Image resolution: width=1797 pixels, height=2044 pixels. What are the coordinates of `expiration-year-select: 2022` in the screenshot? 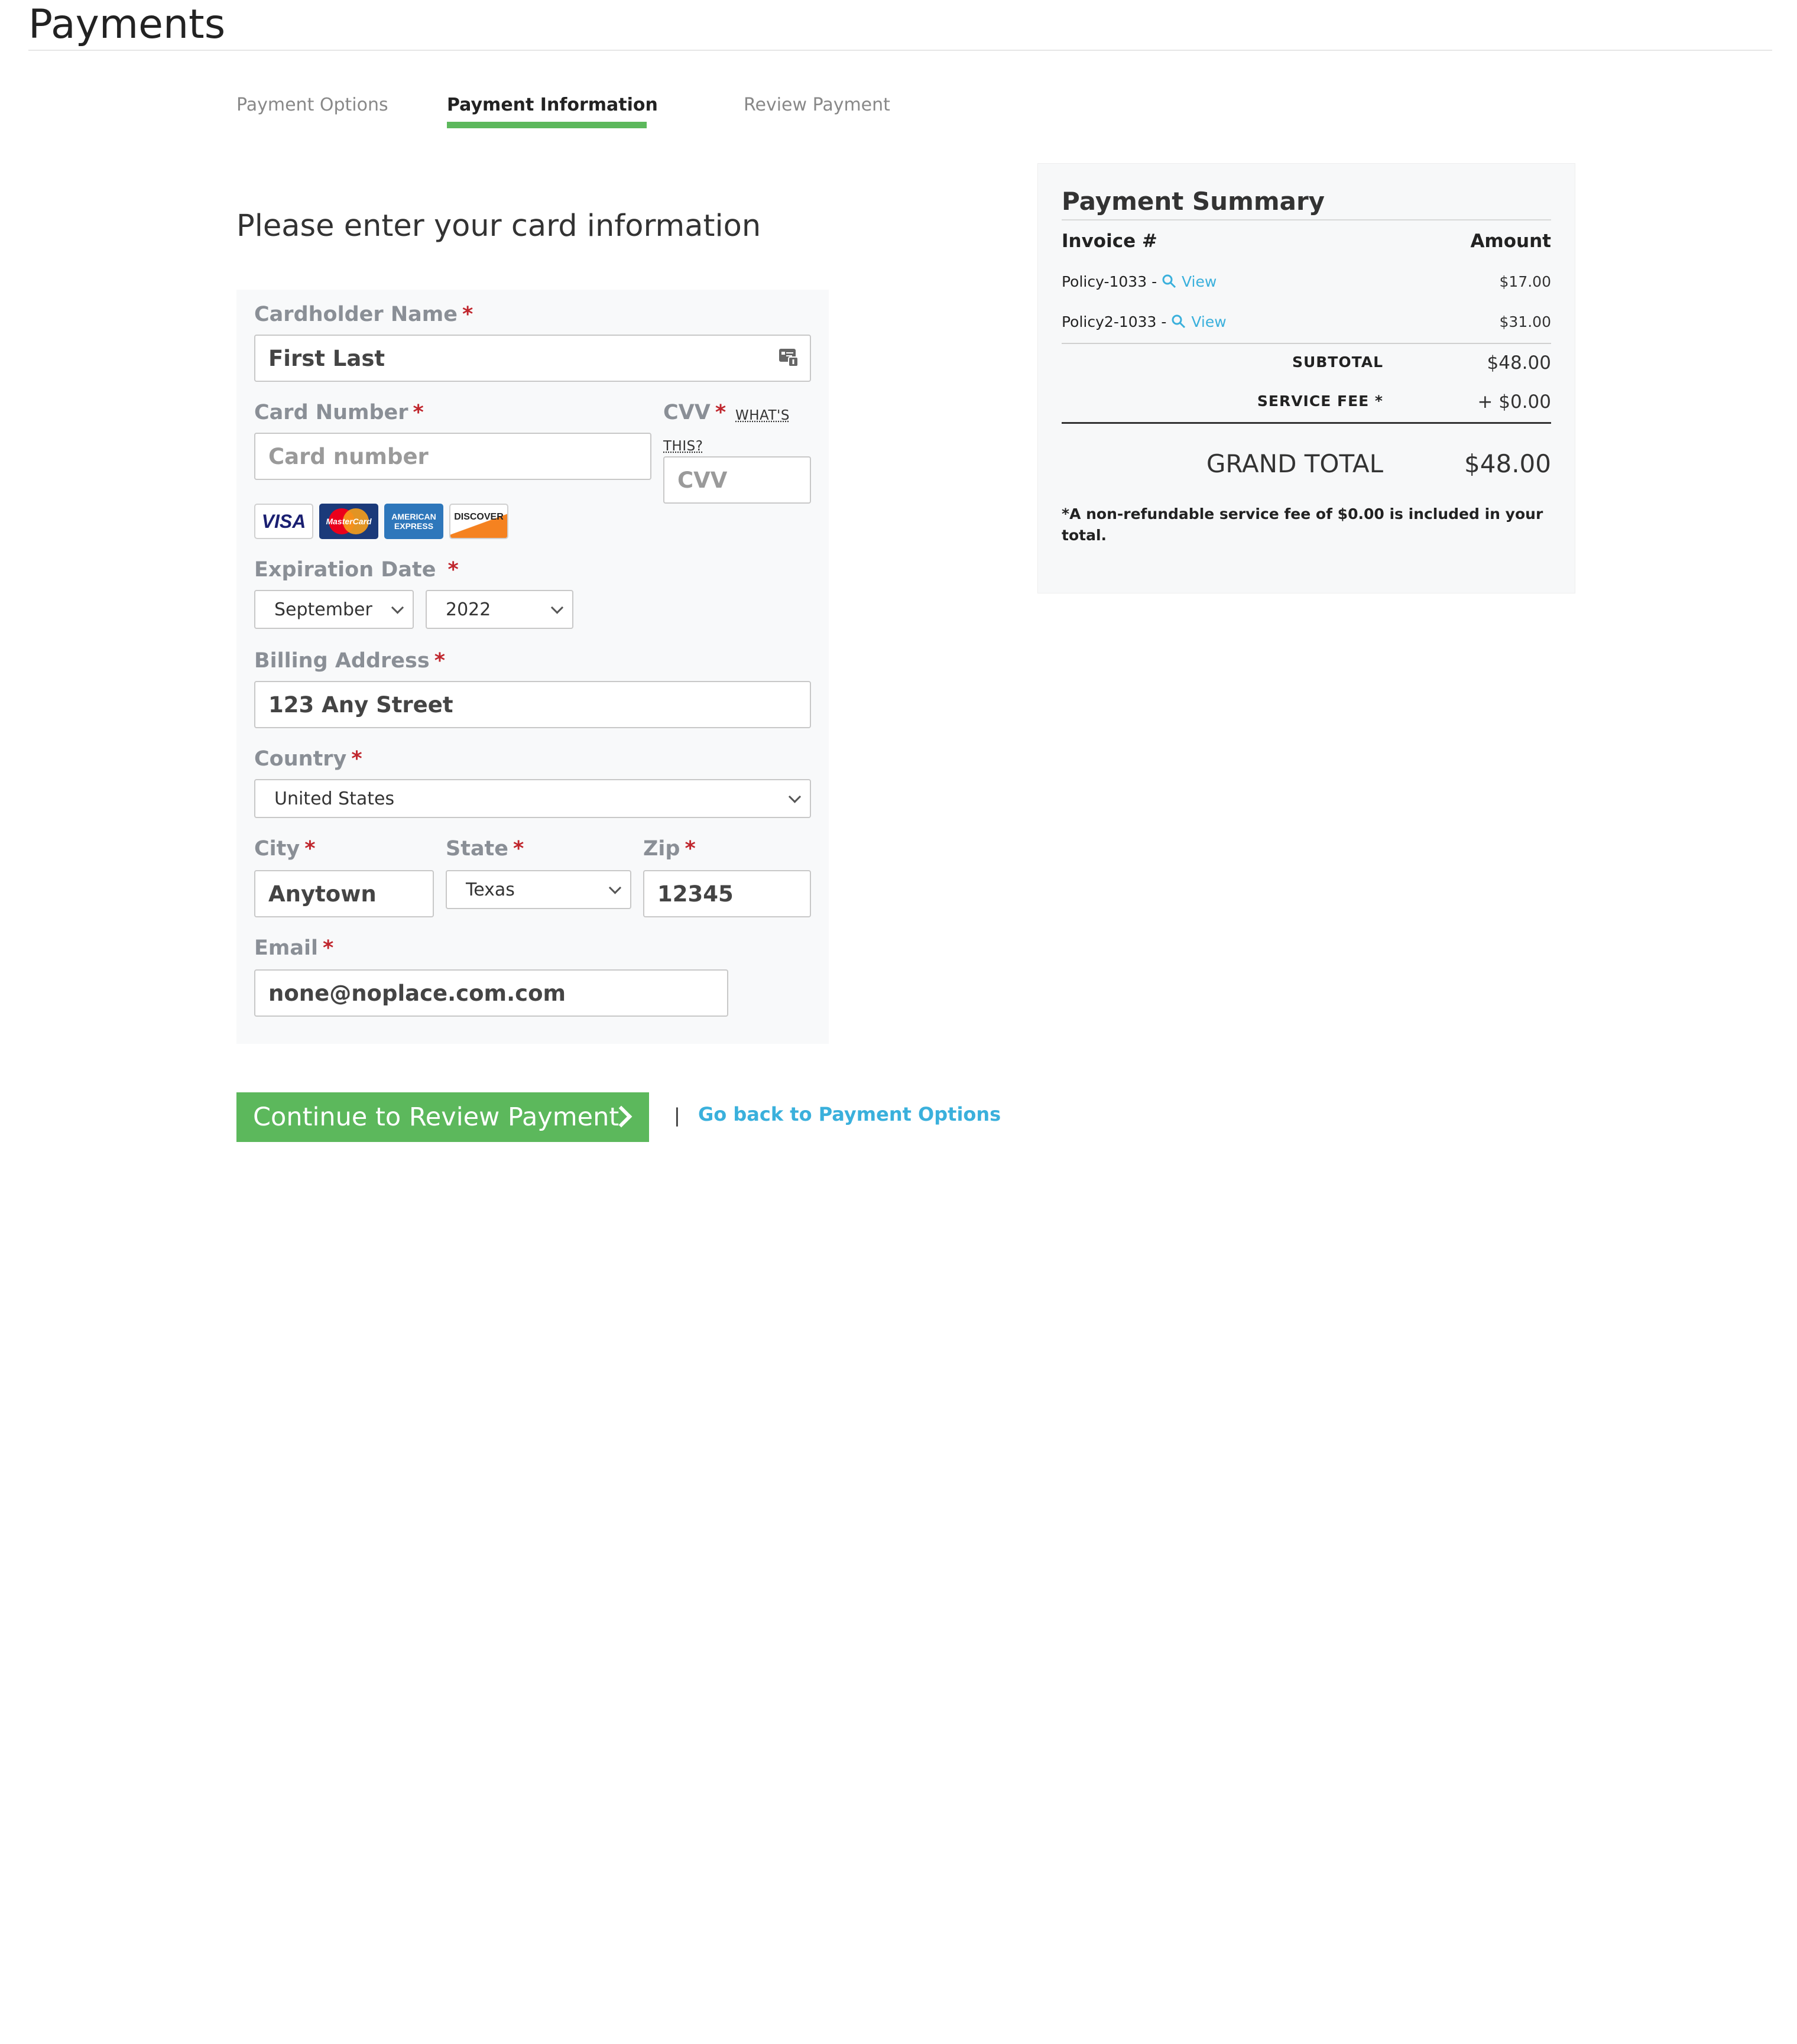 It's located at (499, 609).